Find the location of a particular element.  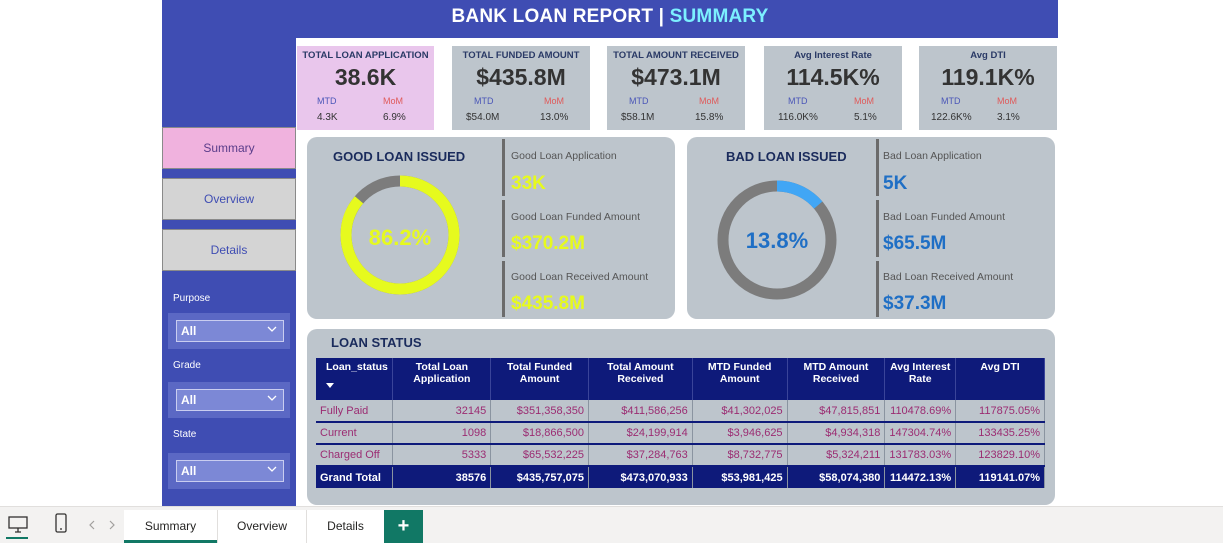

filter-box-grade: All is located at coordinates (229, 400).